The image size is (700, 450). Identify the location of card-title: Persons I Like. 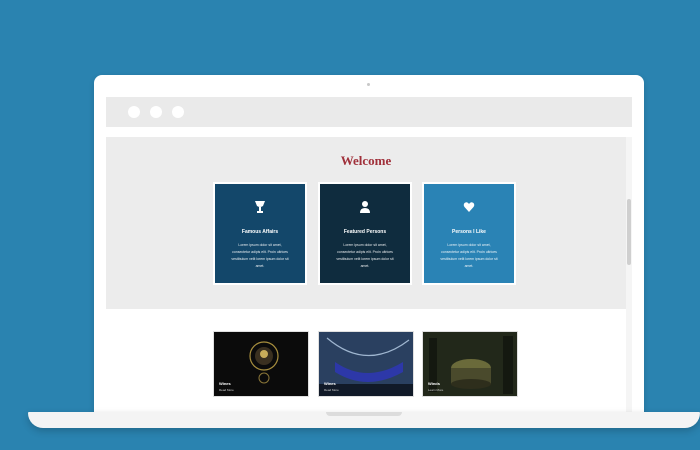
(469, 232).